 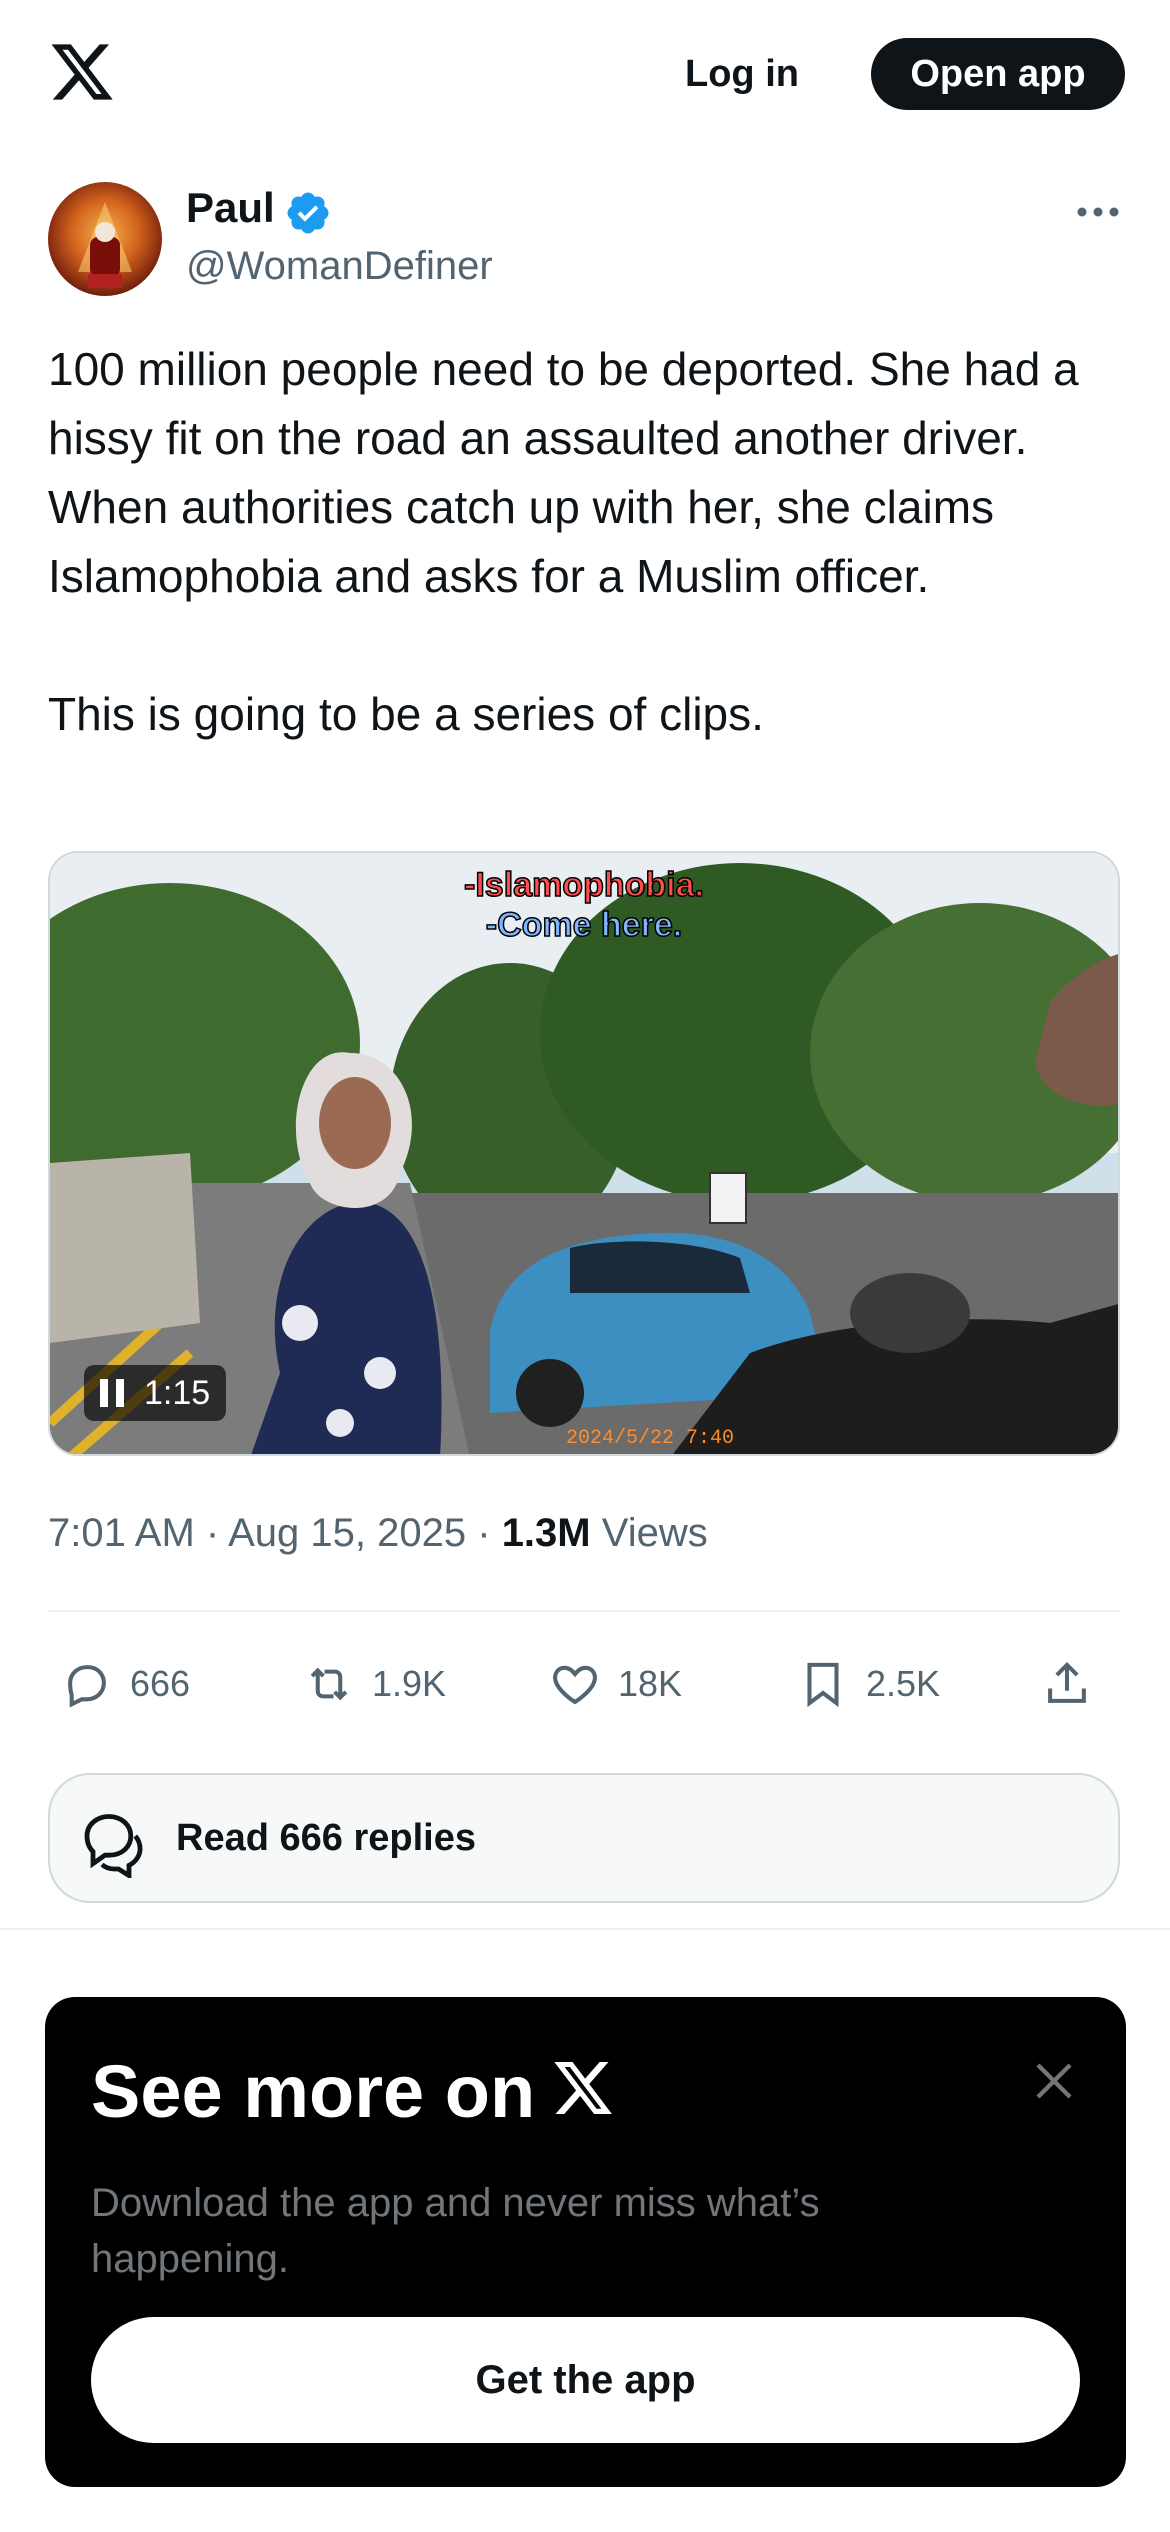 I want to click on views-label: Views, so click(x=654, y=1533).